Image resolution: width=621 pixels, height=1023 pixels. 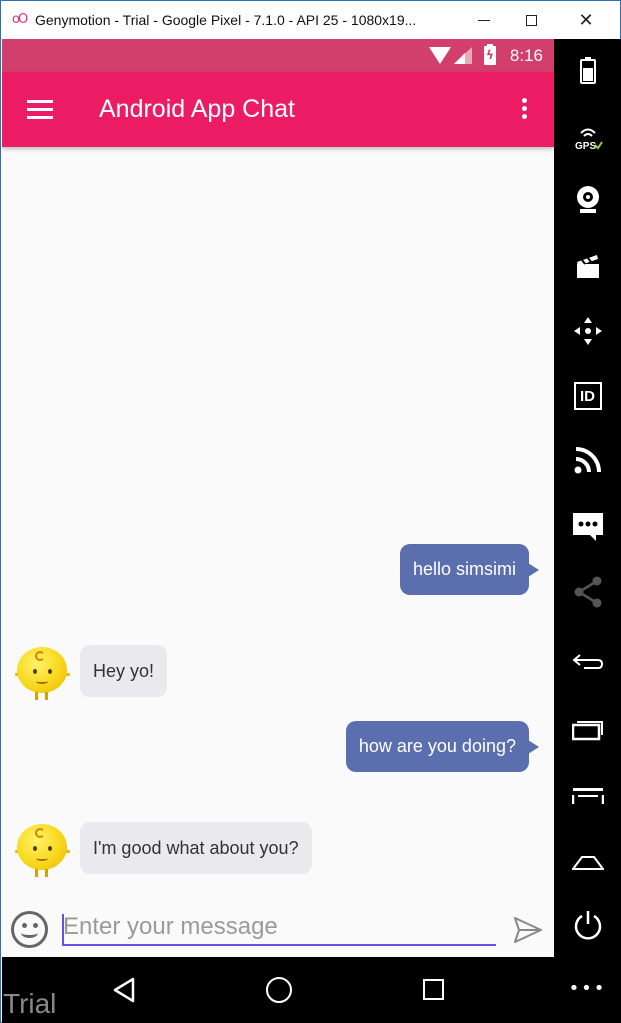 I want to click on wifi-icon, so click(x=440, y=55).